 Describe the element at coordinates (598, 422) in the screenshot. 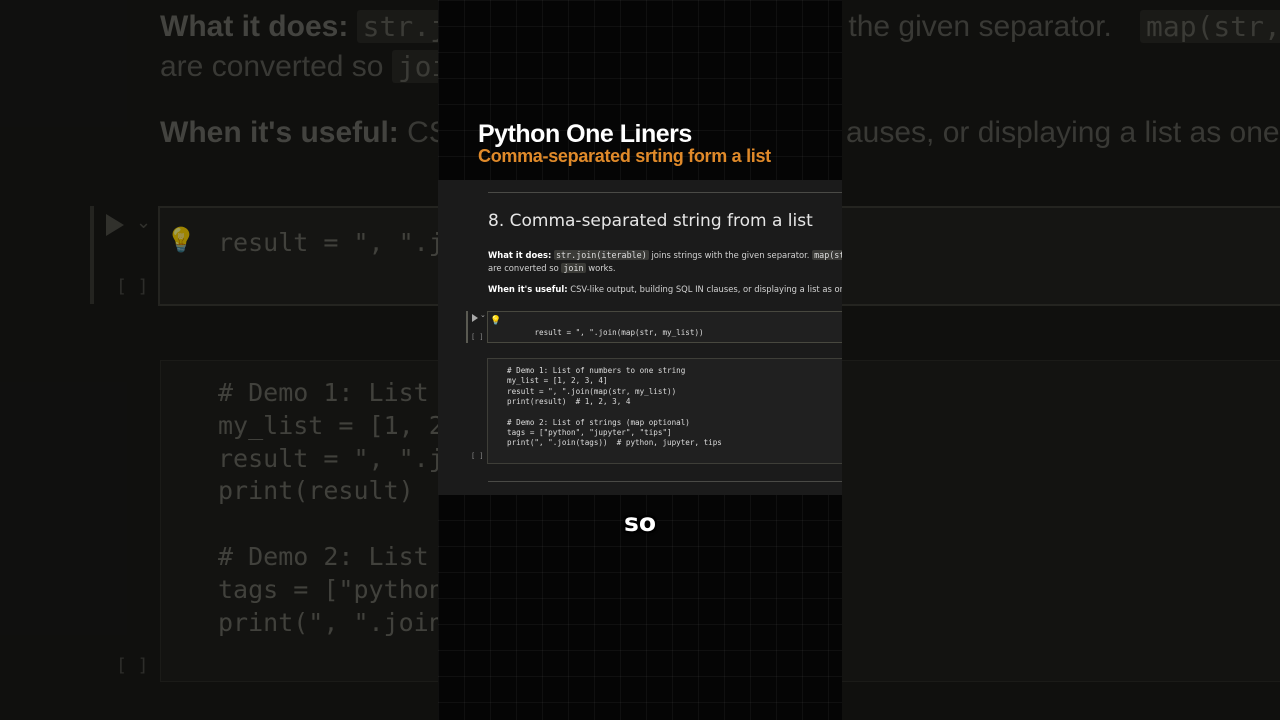

I see `code-line: # Demo 2: List of strings (map optional)` at that location.